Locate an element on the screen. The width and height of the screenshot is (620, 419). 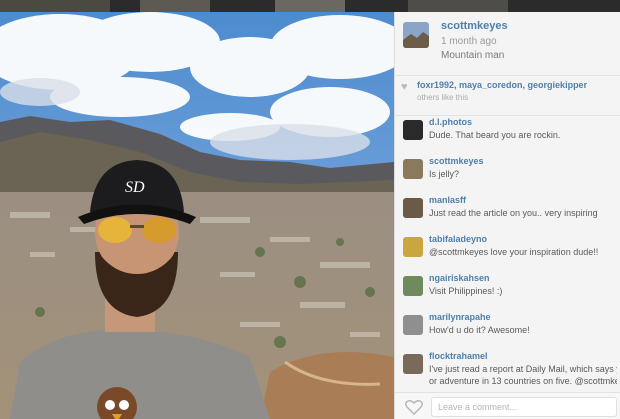
comment-text: Visit Philippines! :) is located at coordinates (523, 291).